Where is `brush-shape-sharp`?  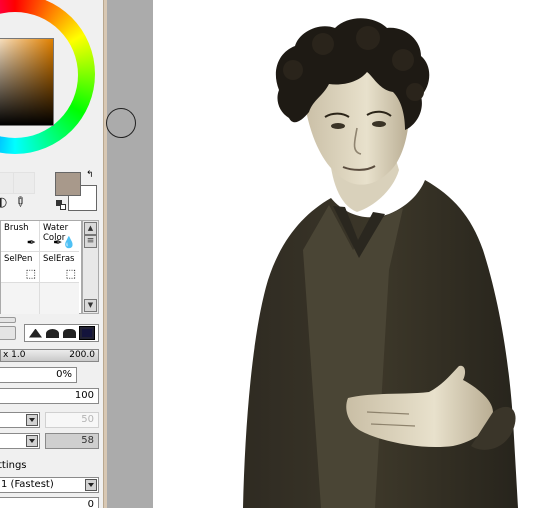 brush-shape-sharp is located at coordinates (35, 333).